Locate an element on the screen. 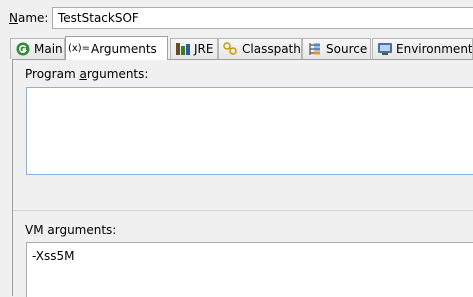  tab-jre: JRE is located at coordinates (194, 48).